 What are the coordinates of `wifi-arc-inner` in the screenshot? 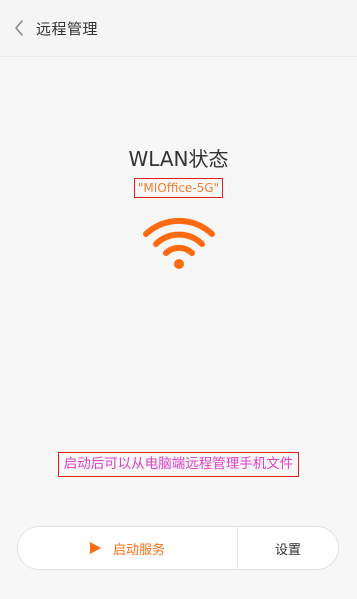 It's located at (179, 250).